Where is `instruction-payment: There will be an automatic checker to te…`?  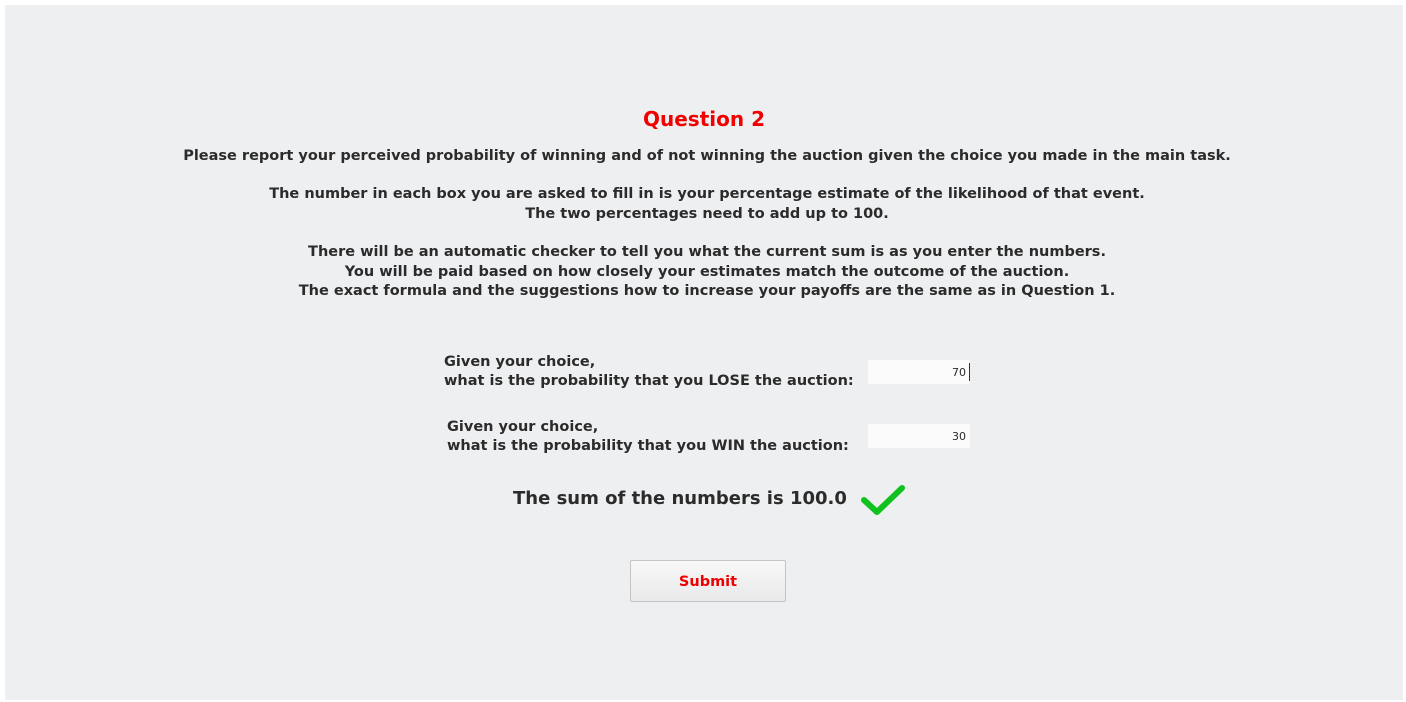 instruction-payment: There will be an automatic checker to te… is located at coordinates (707, 271).